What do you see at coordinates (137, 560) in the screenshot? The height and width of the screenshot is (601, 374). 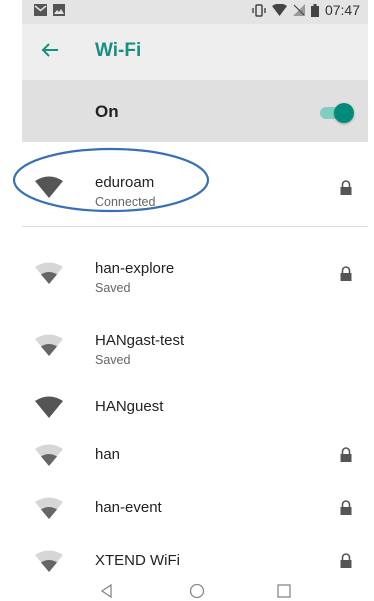 I see `network-name: XTEND WiFi` at bounding box center [137, 560].